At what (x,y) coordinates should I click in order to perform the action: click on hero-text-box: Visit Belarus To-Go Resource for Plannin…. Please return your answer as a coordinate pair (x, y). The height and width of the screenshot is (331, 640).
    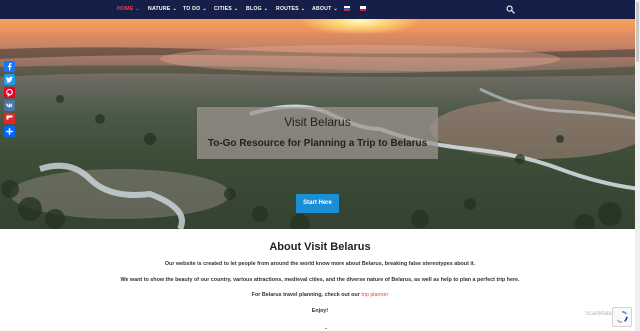
    Looking at the image, I should click on (317, 133).